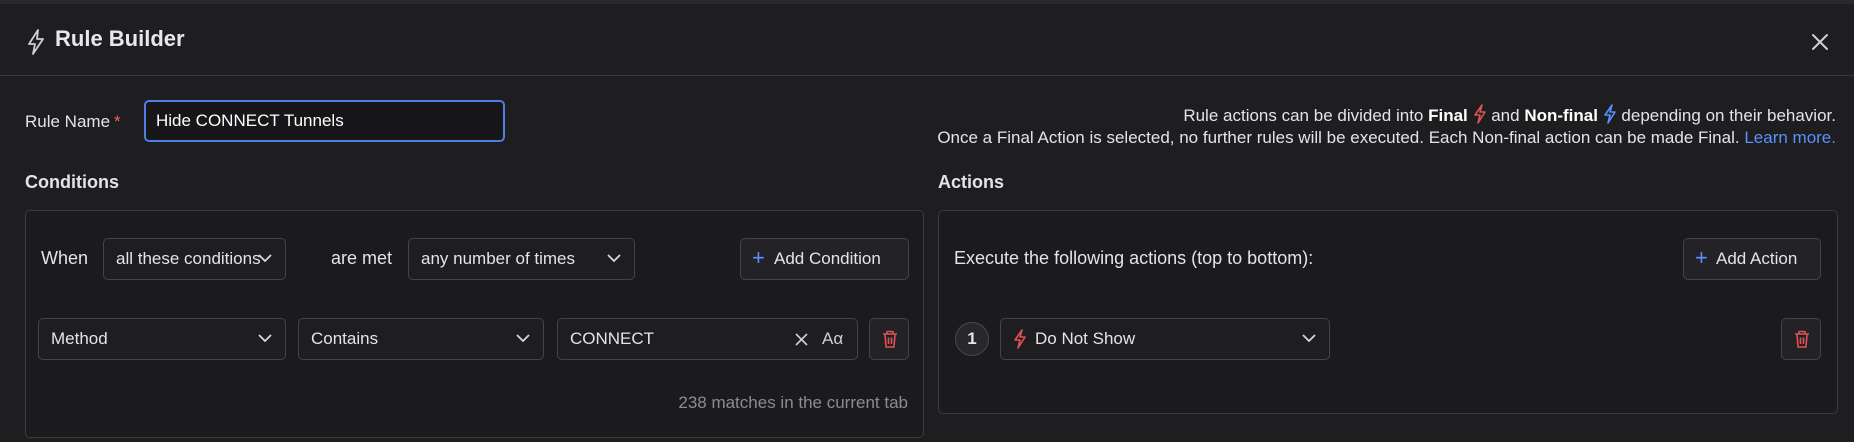  Describe the element at coordinates (421, 339) in the screenshot. I see `condition-operator-select: Contains` at that location.